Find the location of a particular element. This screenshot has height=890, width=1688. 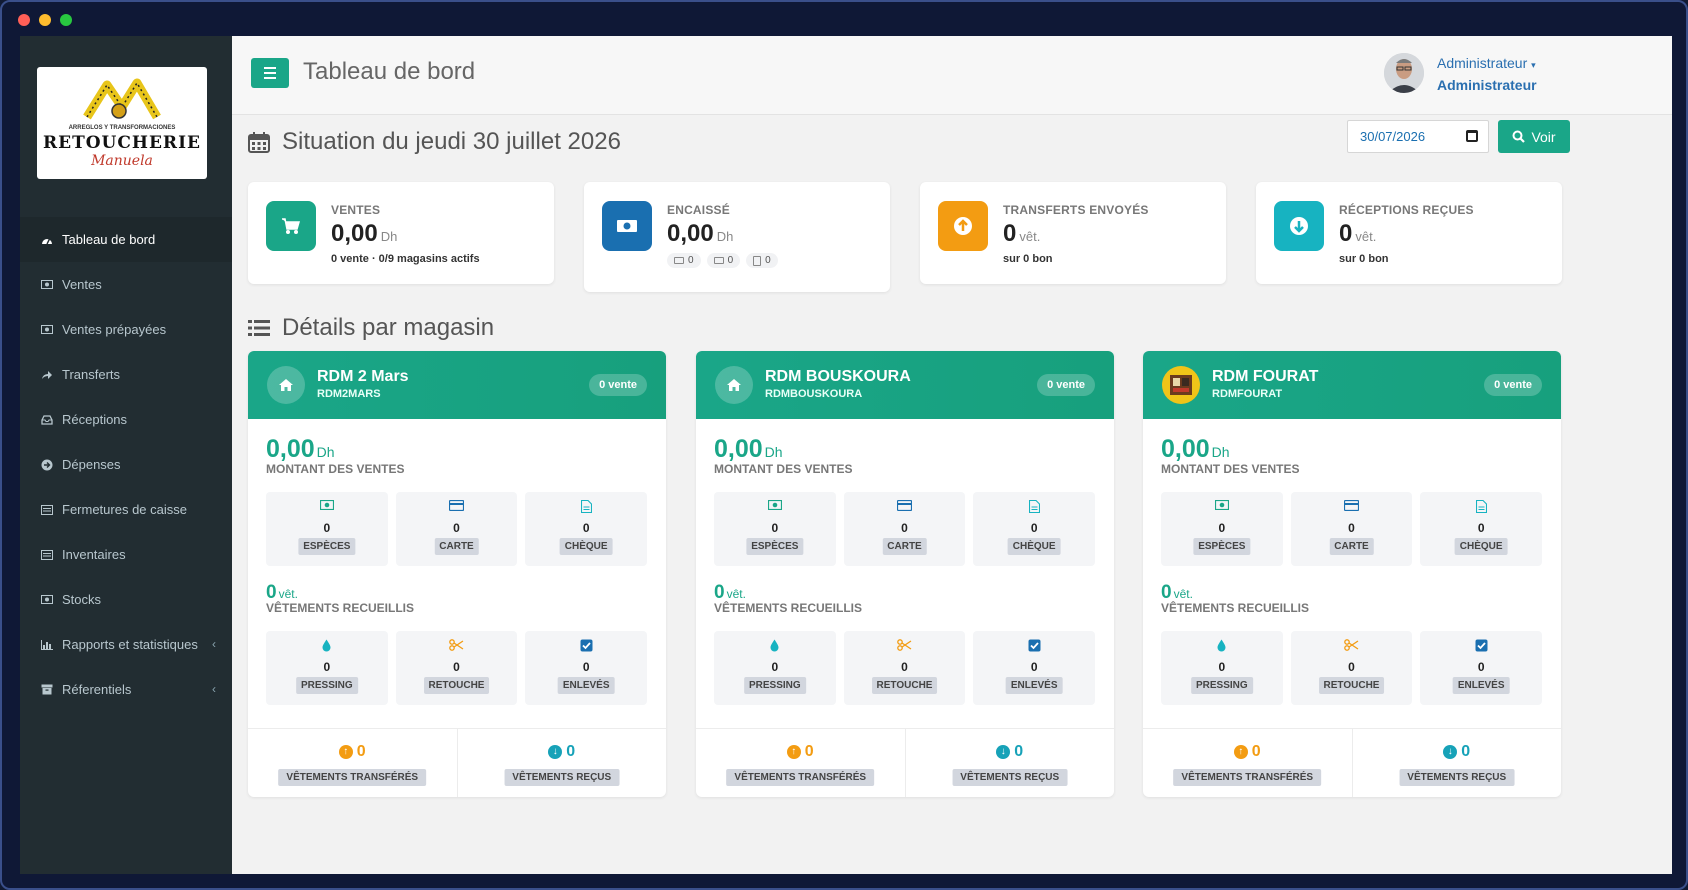

payment-pills: 0 0 0 is located at coordinates (722, 260).